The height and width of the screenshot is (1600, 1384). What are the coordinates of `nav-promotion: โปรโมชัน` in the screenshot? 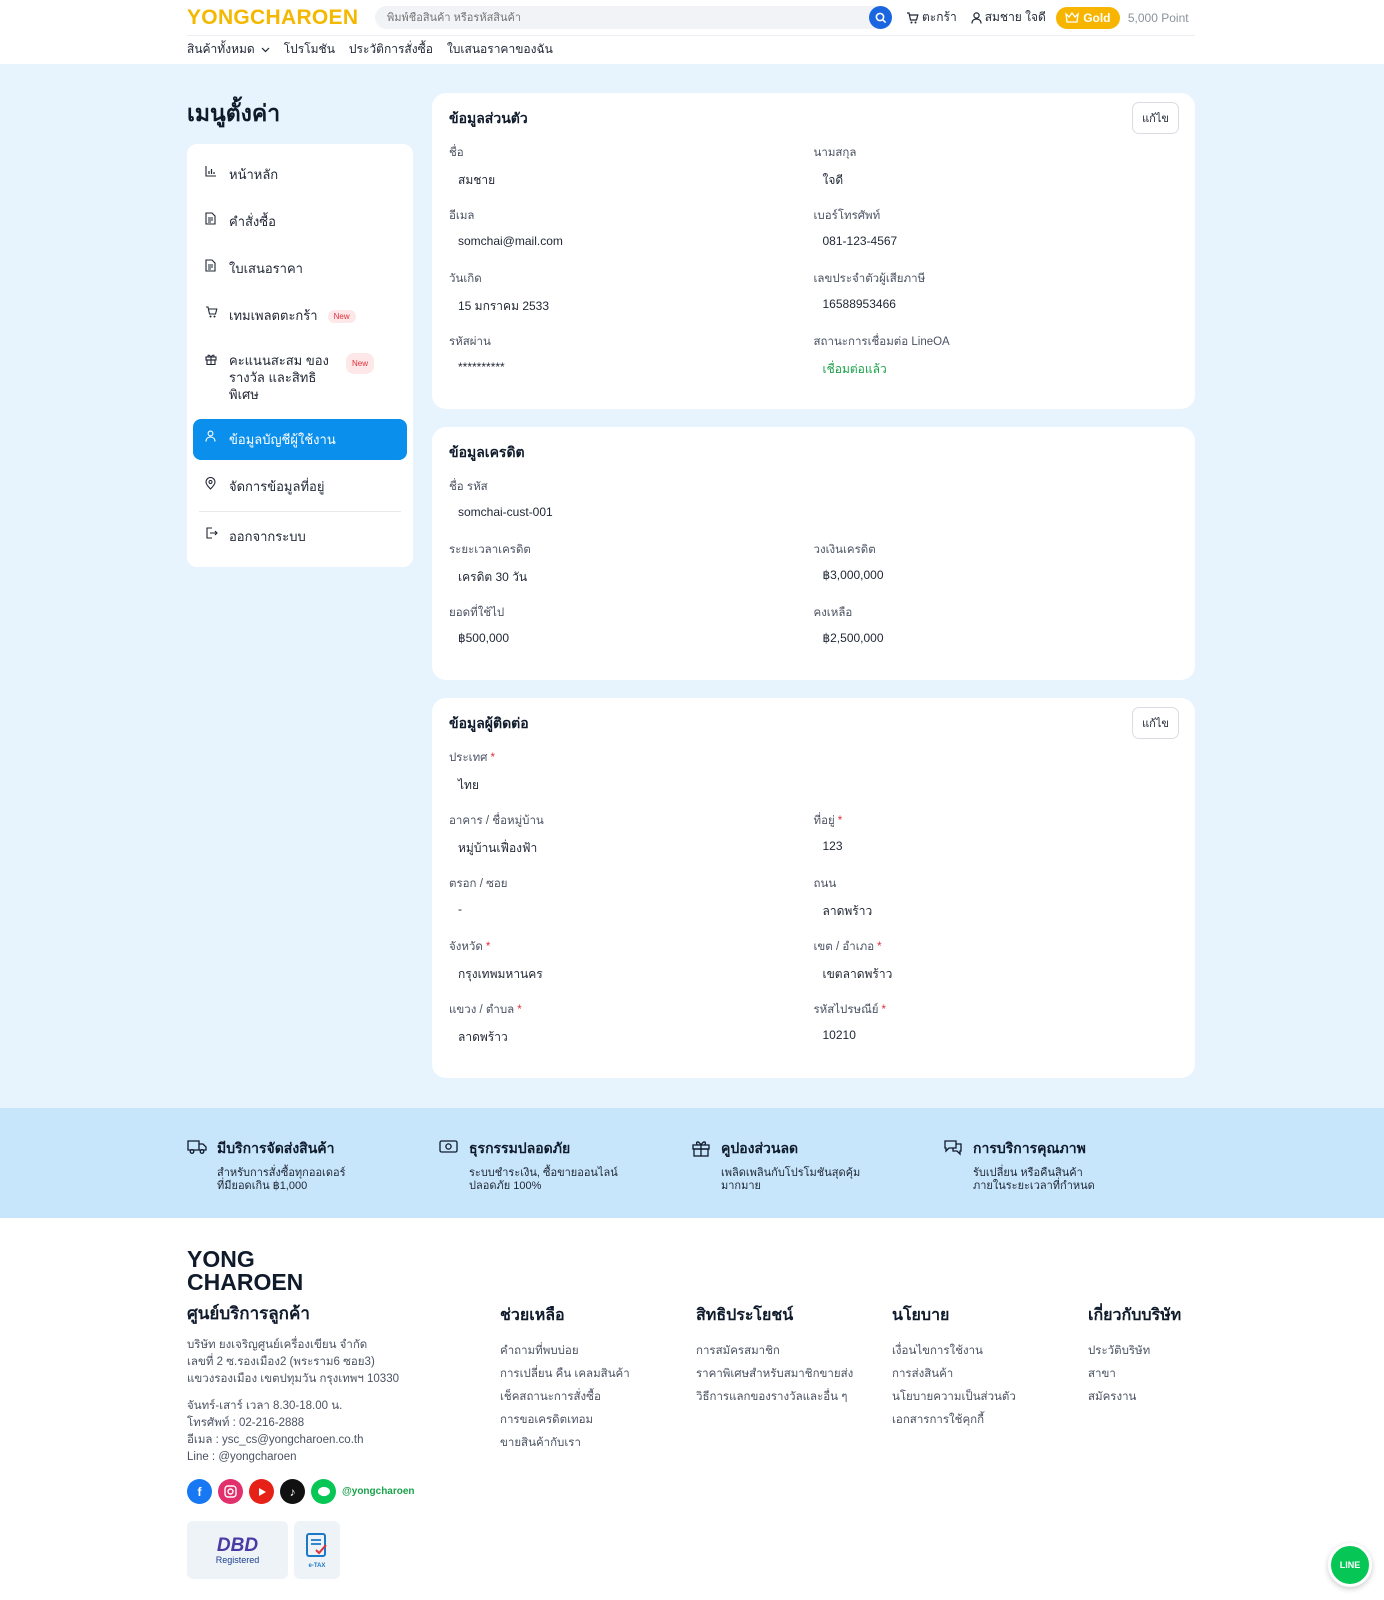 It's located at (309, 49).